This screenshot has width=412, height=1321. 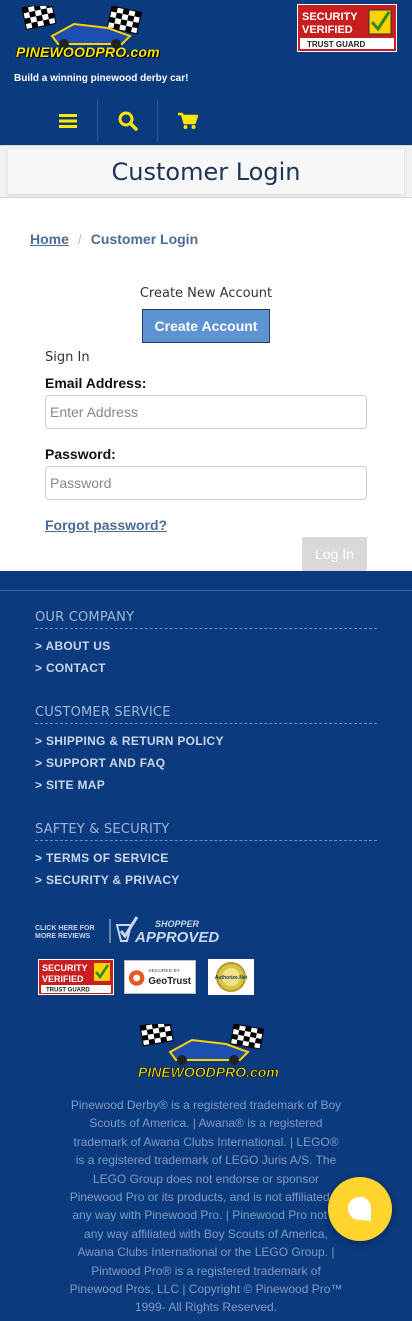 I want to click on menu-button, so click(x=68, y=121).